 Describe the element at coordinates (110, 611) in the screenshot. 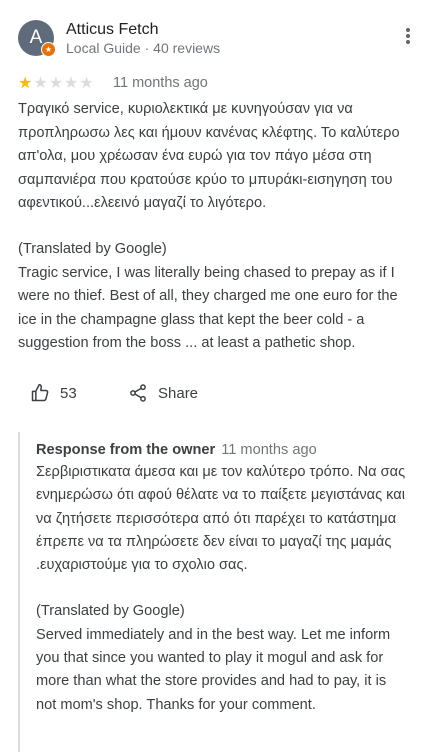

I see `owner-translated-by-google-label: (Translated by Google)` at that location.